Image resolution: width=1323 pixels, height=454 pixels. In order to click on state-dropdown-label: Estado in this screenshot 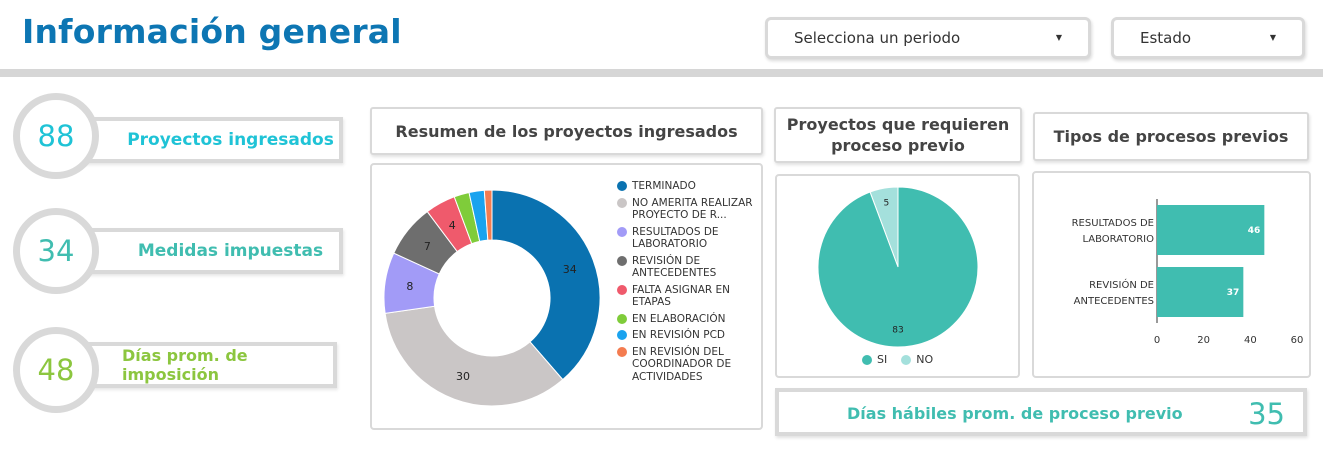, I will do `click(1166, 38)`.